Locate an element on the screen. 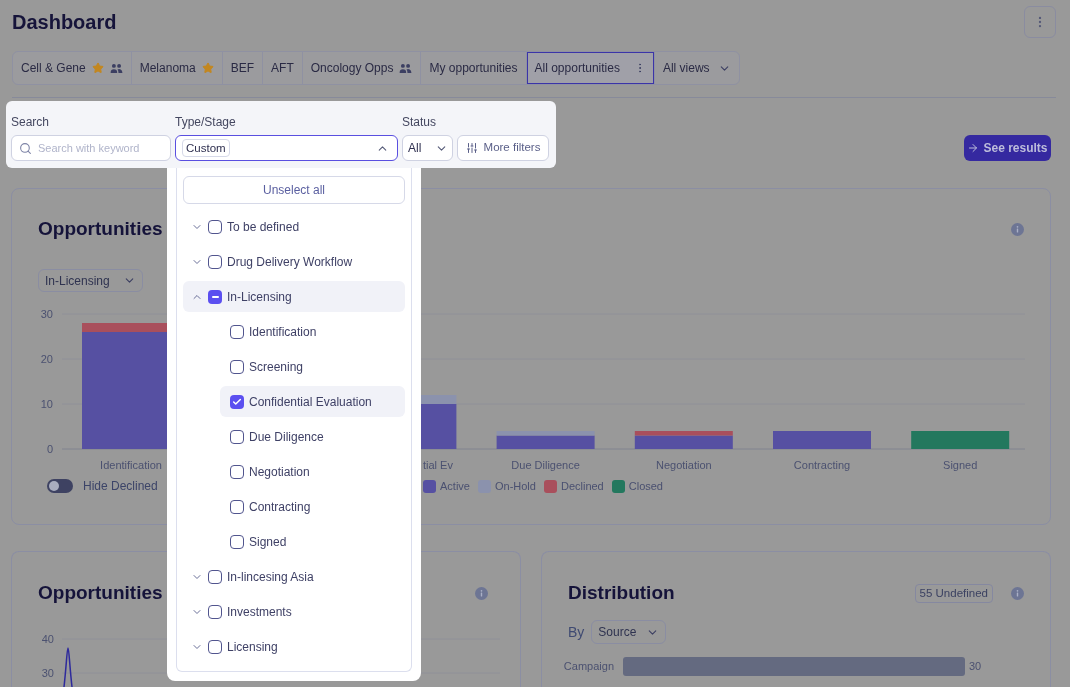  option-label: In-Licensing is located at coordinates (259, 296).